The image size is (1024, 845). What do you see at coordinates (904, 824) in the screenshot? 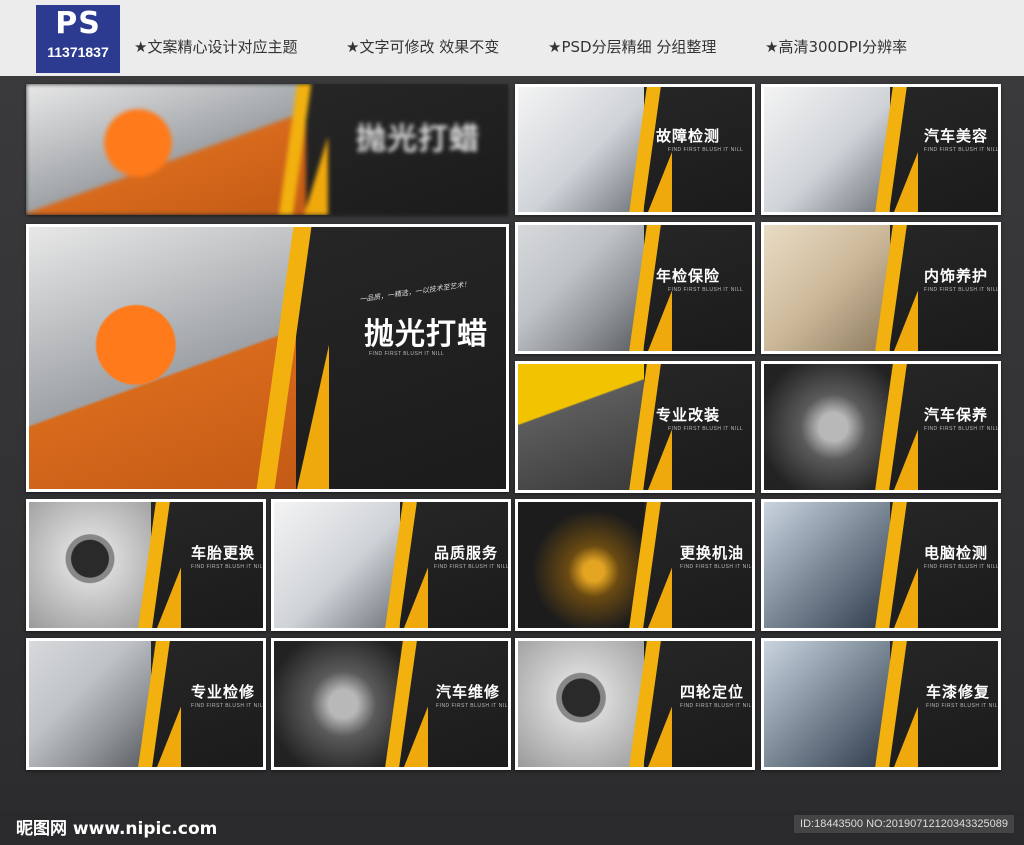
I see `image-id-code: ID:18443500 NO:20190712120343325089` at bounding box center [904, 824].